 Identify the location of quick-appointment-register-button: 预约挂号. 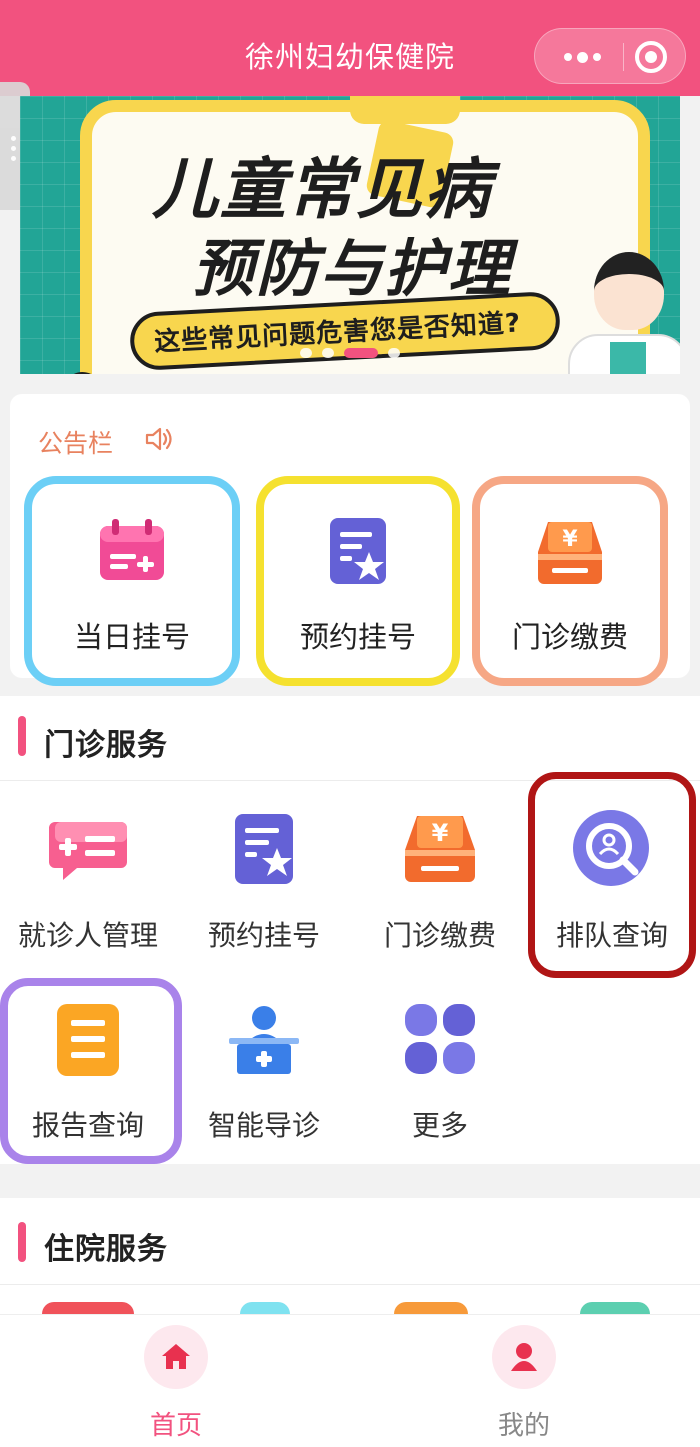
(358, 581).